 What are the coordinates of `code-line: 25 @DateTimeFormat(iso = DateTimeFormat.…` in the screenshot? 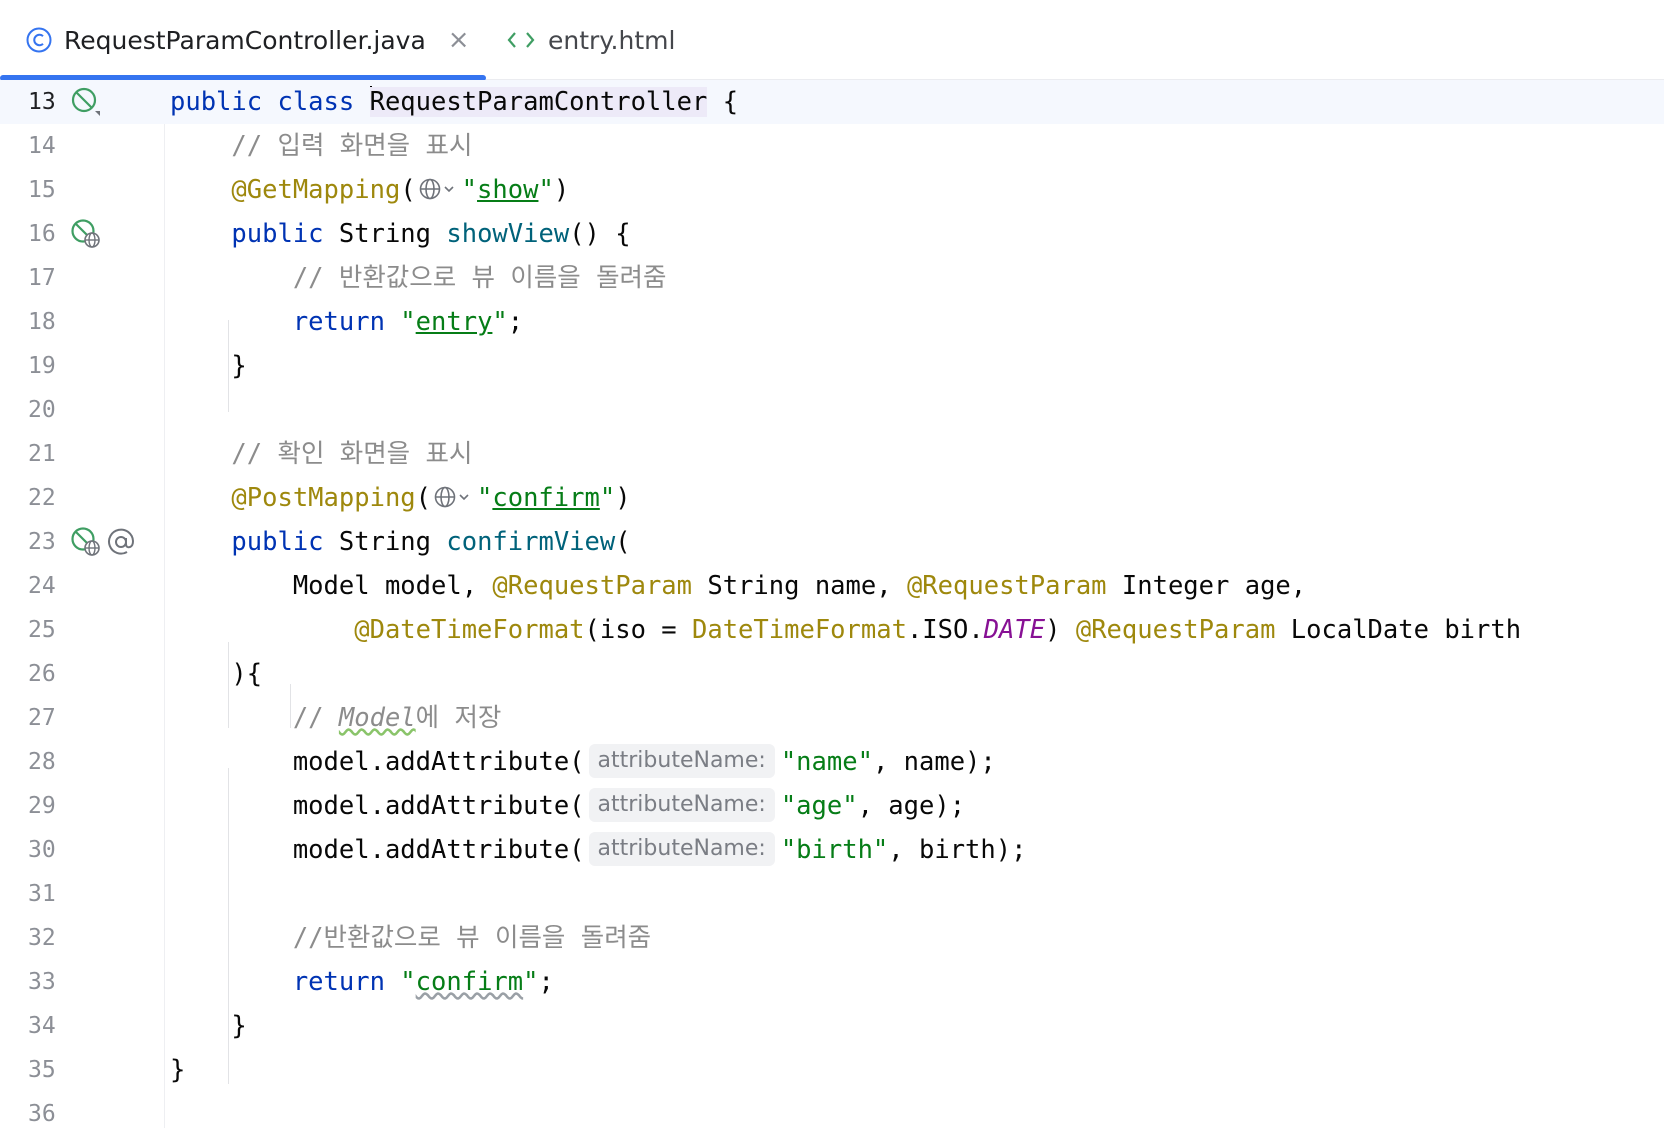 It's located at (832, 630).